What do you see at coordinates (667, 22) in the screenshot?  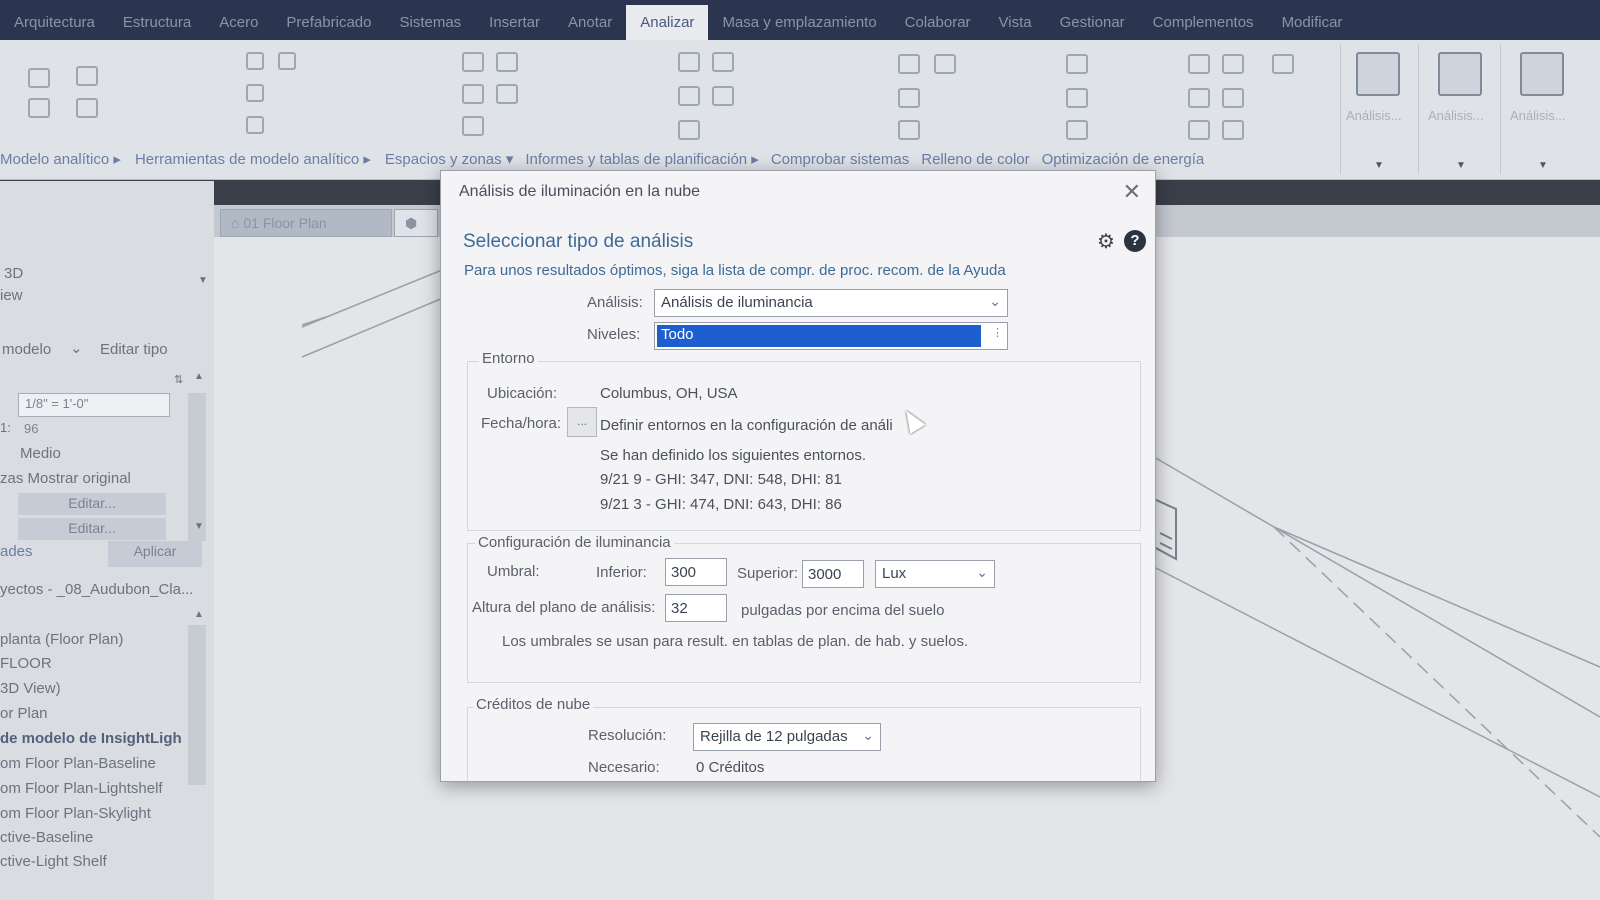 I see `tab-analizar: Analizar` at bounding box center [667, 22].